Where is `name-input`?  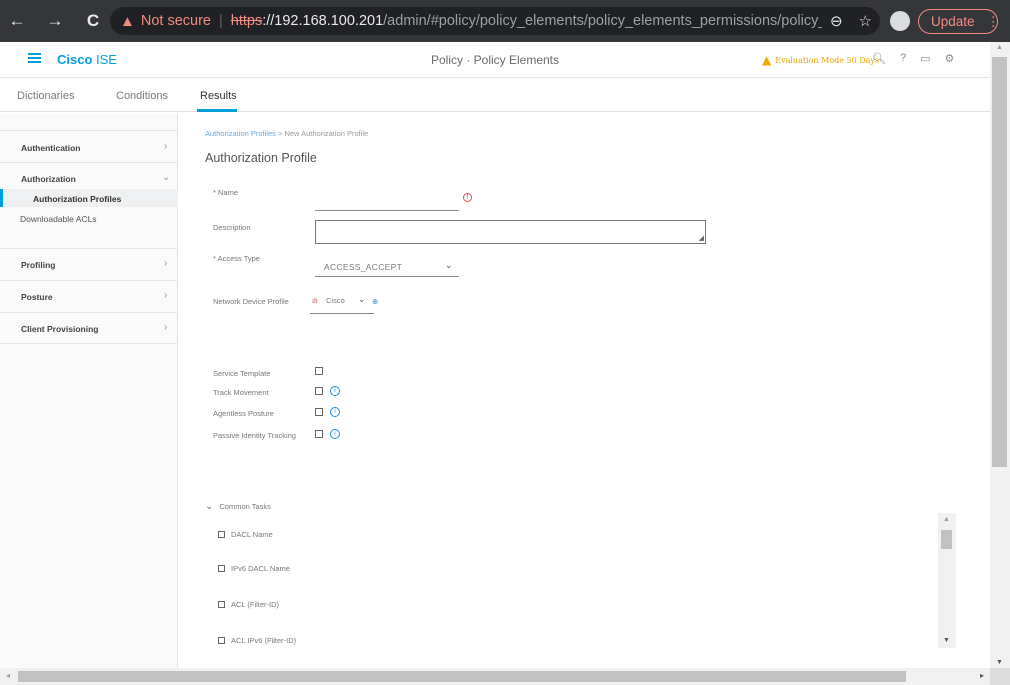 name-input is located at coordinates (387, 203).